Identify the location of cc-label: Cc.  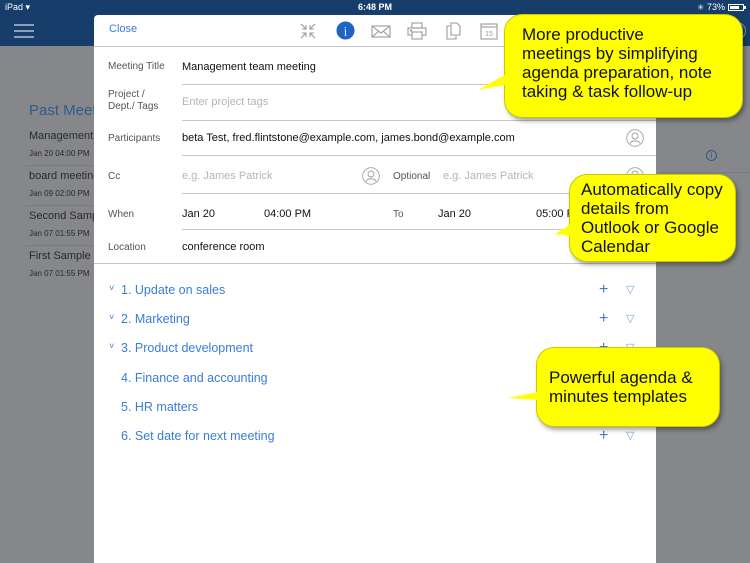
(114, 176).